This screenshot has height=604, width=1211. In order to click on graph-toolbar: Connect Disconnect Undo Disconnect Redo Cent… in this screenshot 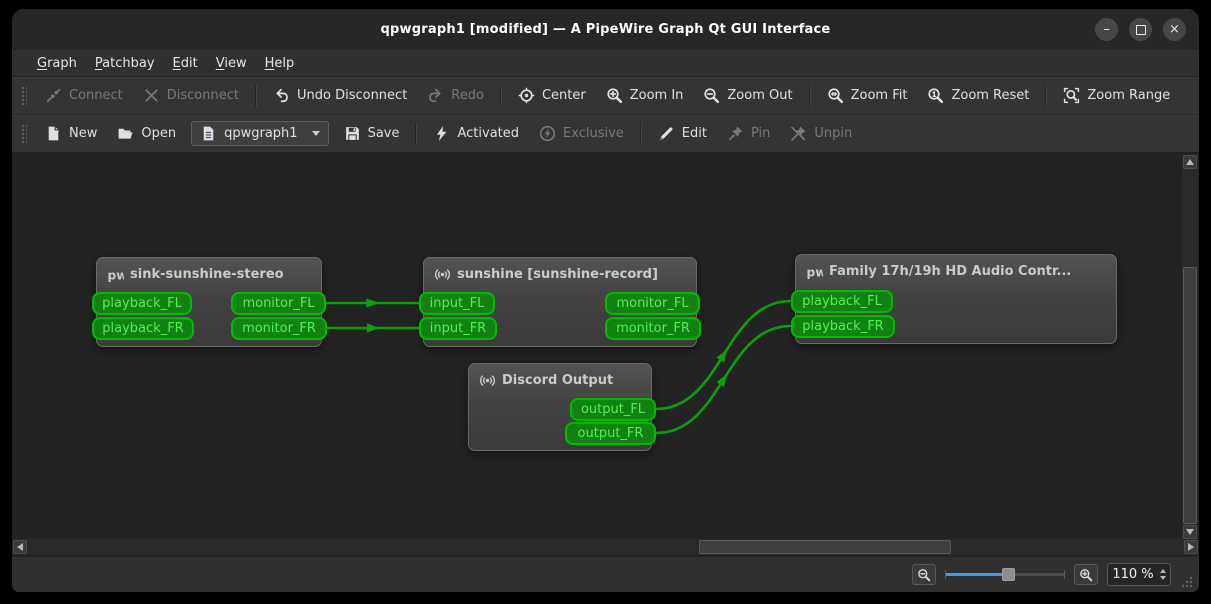, I will do `click(605, 96)`.